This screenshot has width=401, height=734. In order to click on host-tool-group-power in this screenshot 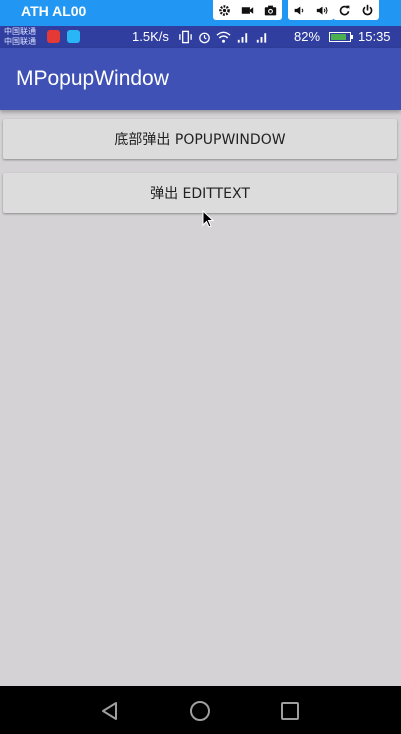, I will do `click(356, 10)`.